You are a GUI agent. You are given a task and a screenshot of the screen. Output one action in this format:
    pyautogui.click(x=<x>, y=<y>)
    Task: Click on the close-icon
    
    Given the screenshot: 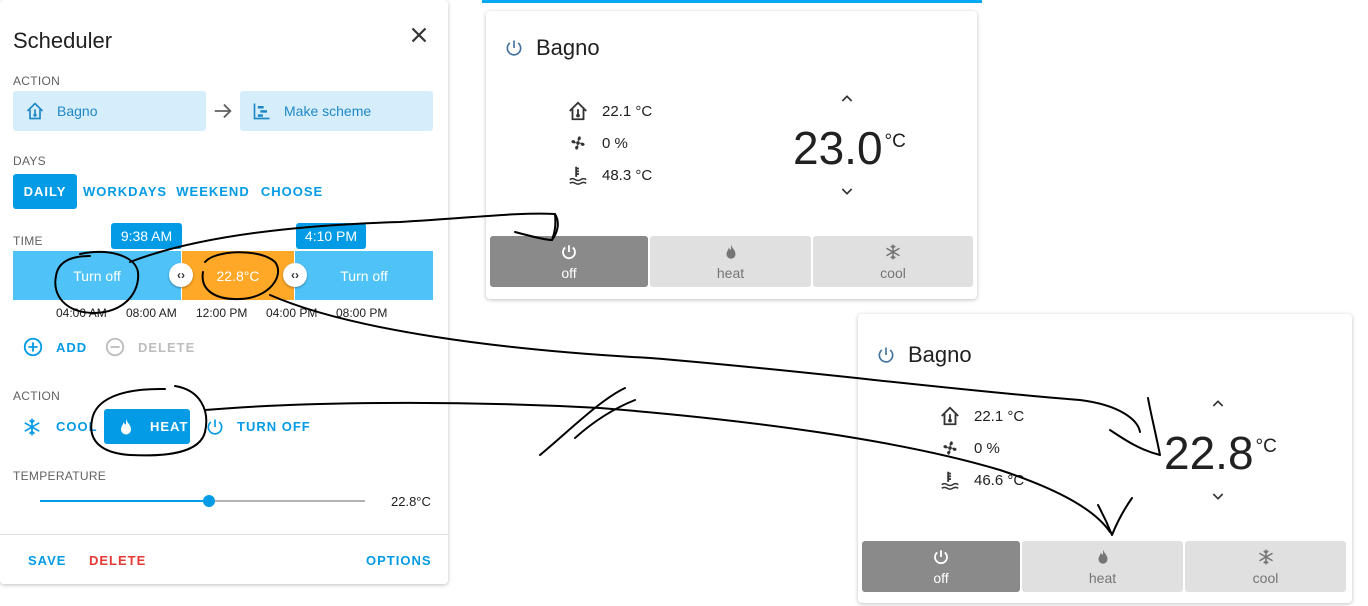 What is the action you would take?
    pyautogui.click(x=419, y=35)
    